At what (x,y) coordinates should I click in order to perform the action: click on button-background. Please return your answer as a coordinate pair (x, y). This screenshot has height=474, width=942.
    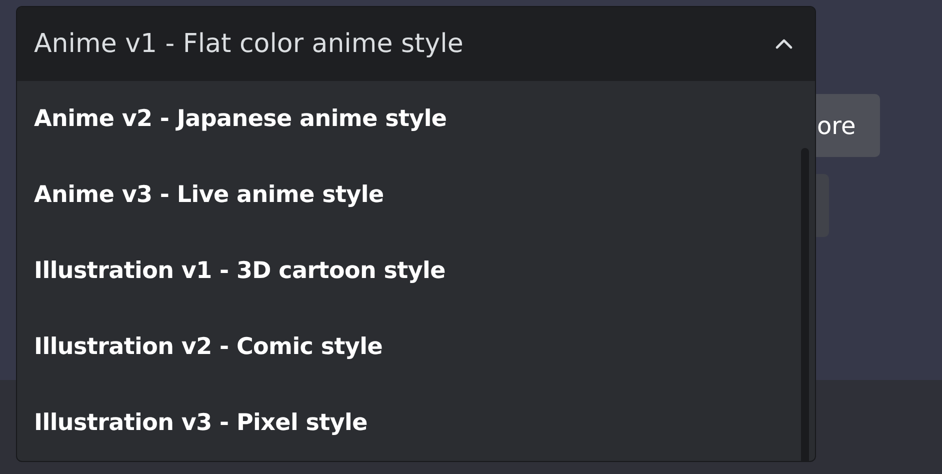
    Looking at the image, I should click on (822, 205).